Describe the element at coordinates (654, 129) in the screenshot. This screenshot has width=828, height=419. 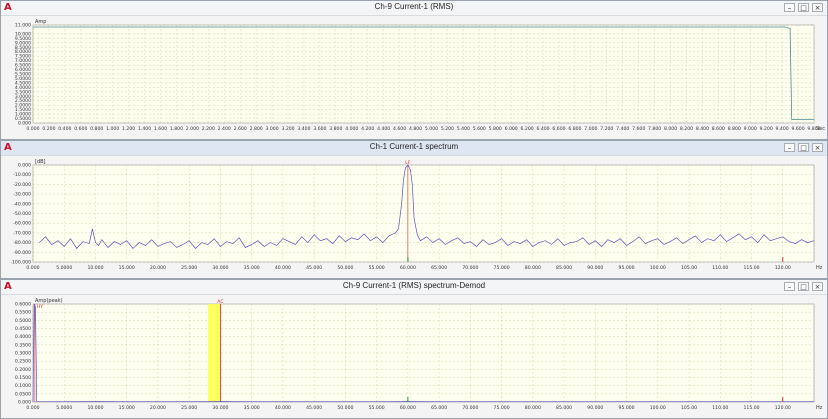
I see `x-tick-label: 7.800` at that location.